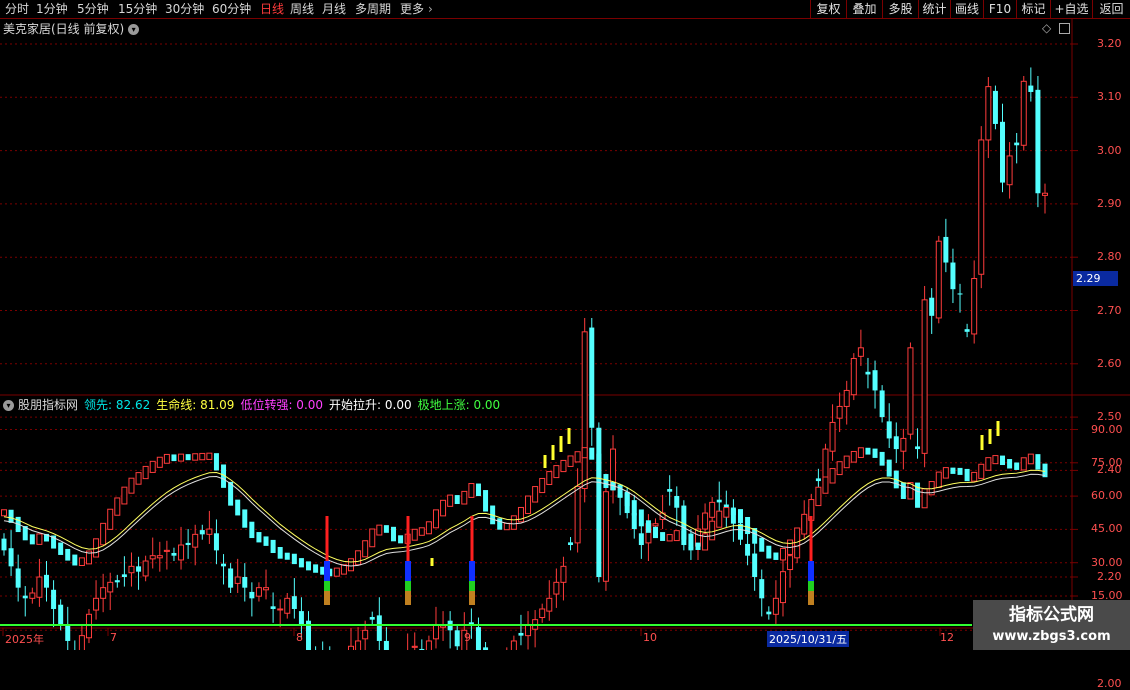 This screenshot has width=1130, height=690. What do you see at coordinates (8, 405) in the screenshot?
I see `dropdown-circle-icon: ▾` at bounding box center [8, 405].